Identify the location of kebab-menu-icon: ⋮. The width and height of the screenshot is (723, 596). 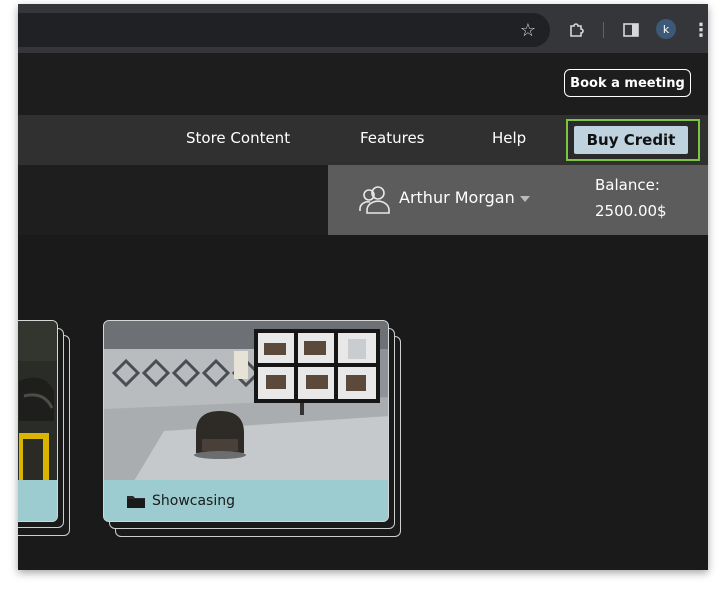
(700, 30).